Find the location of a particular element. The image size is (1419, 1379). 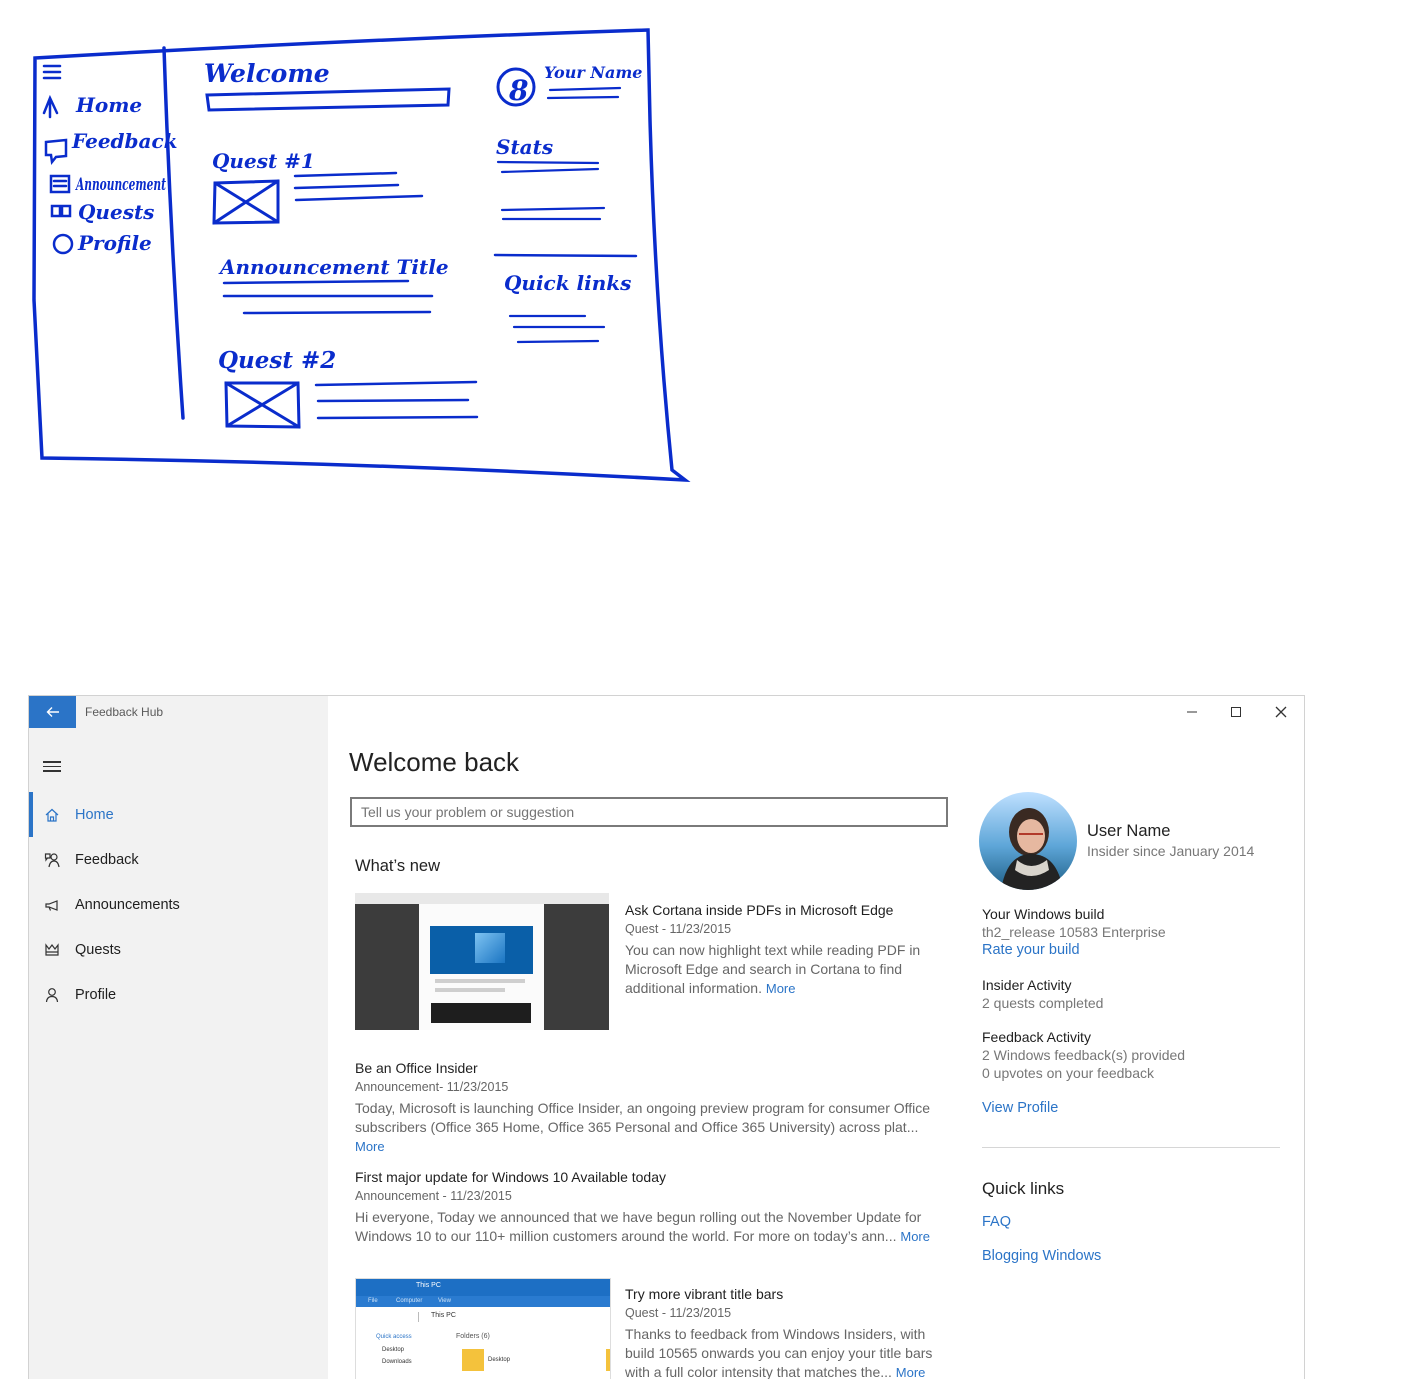

explorer-item: Desktop is located at coordinates (393, 1350).